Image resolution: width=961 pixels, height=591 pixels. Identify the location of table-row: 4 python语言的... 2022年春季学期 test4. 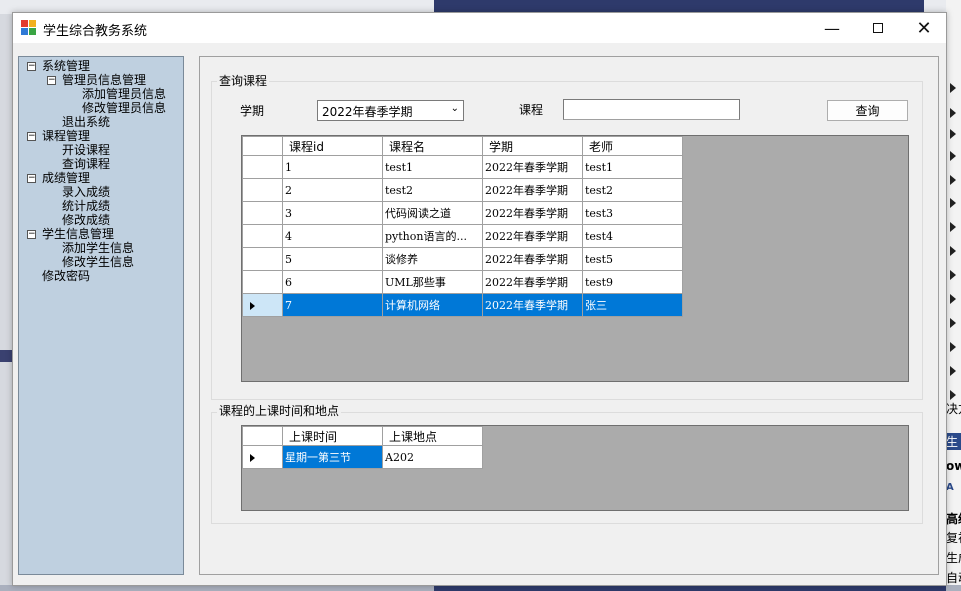
(462, 236).